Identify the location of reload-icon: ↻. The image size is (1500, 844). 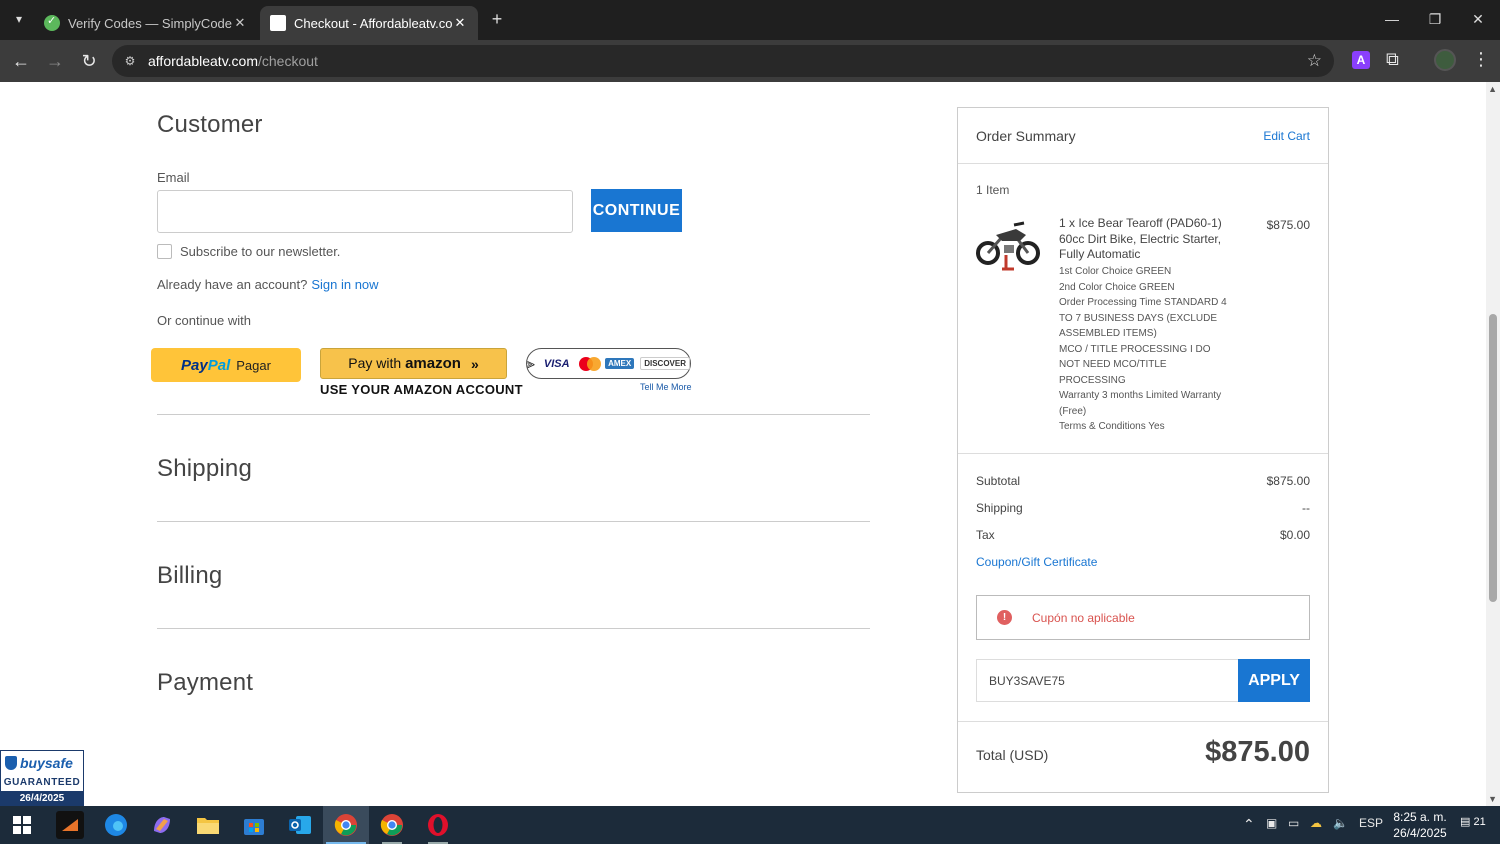
(89, 61).